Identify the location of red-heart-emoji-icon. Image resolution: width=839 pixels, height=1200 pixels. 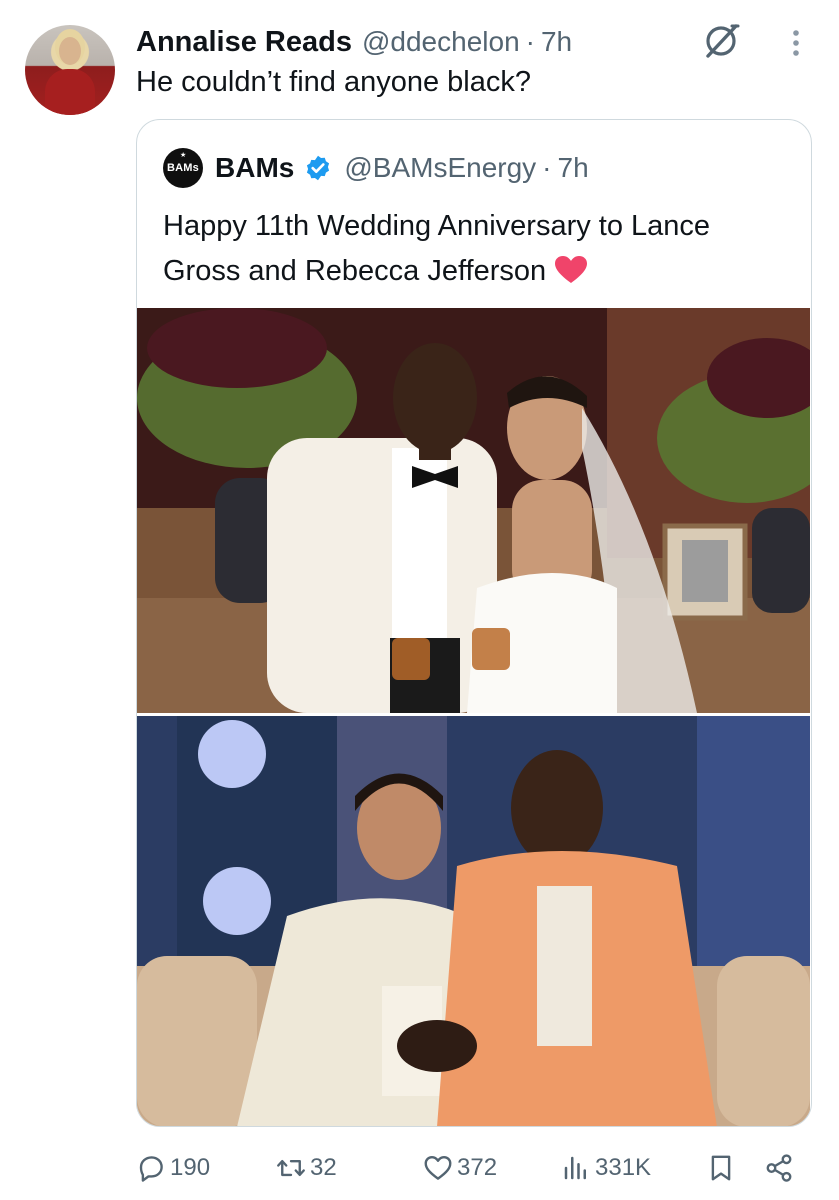
(571, 269).